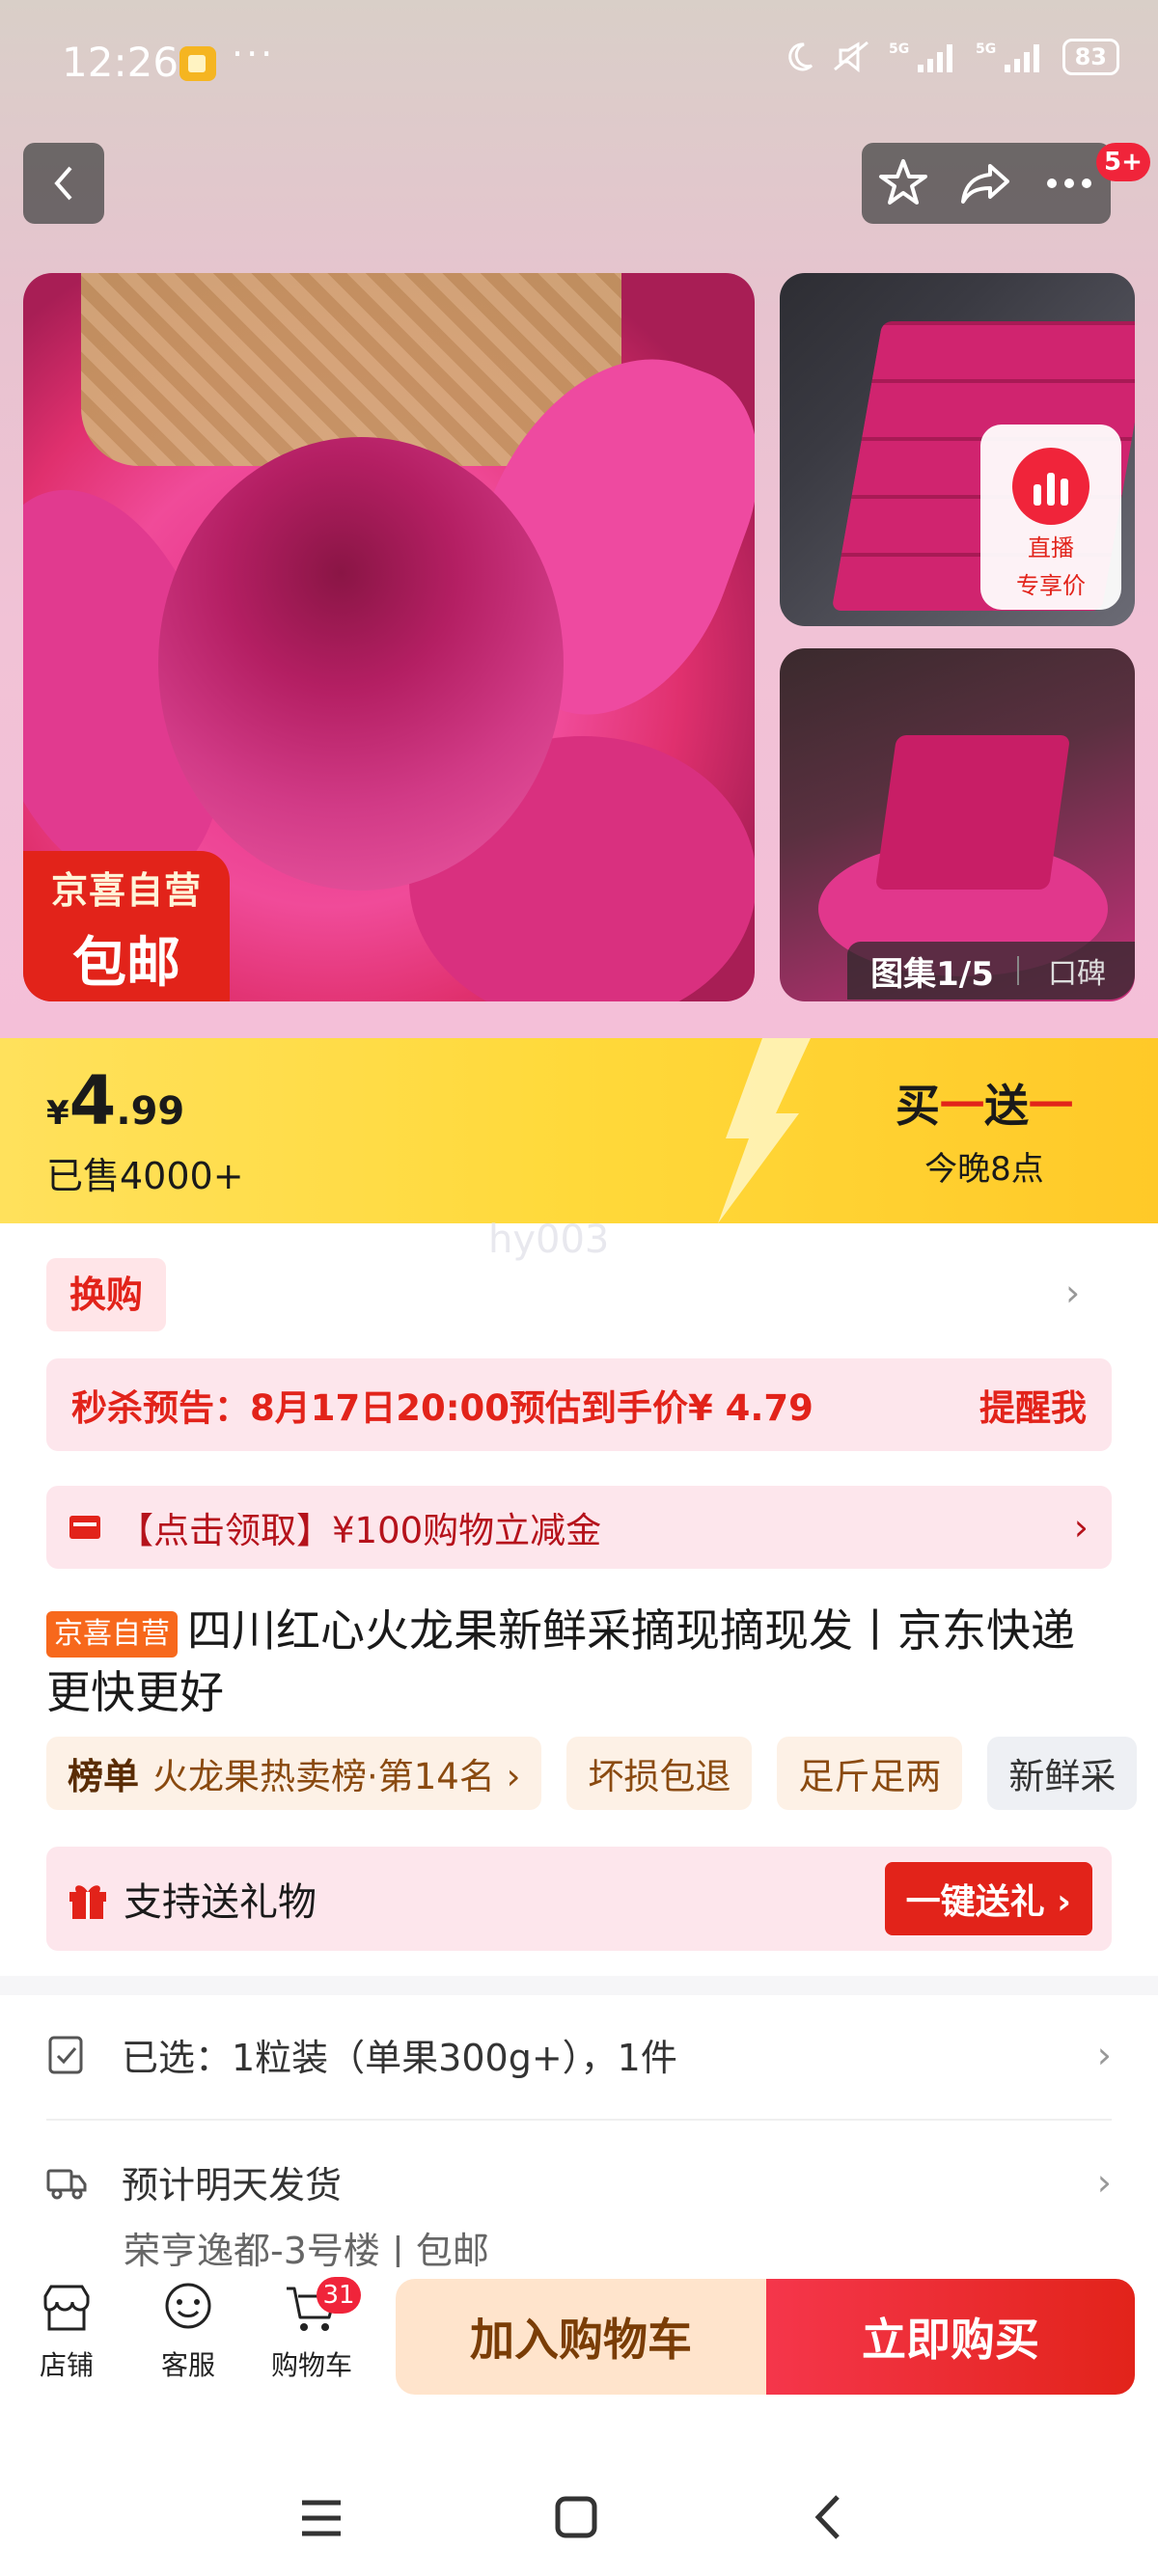  I want to click on self-operated-tag: 京喜自营, so click(112, 1634).